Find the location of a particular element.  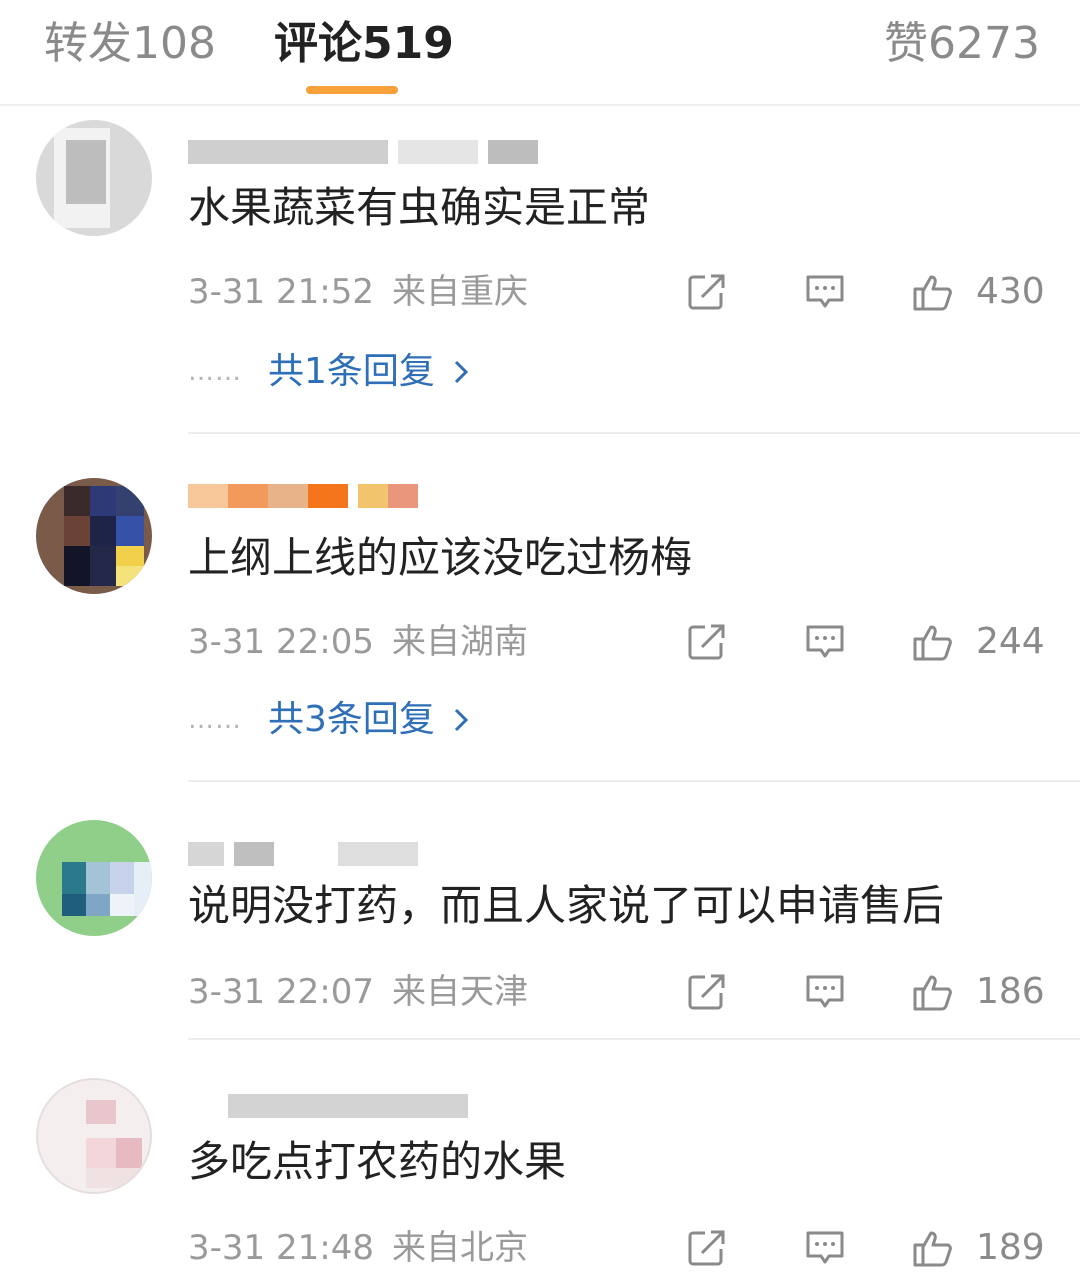

comment-actions: 189 is located at coordinates (866, 1248).